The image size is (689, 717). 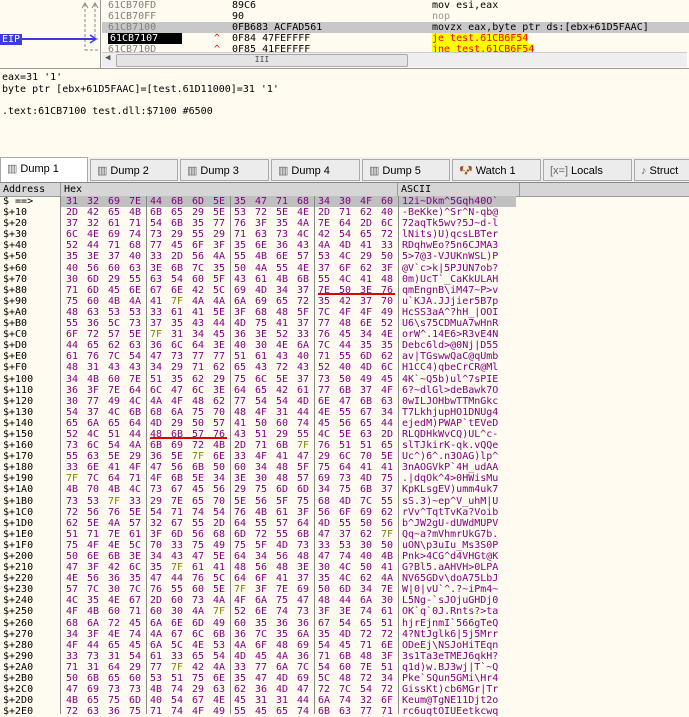 I want to click on hex-byte: 6E, so click(x=261, y=611).